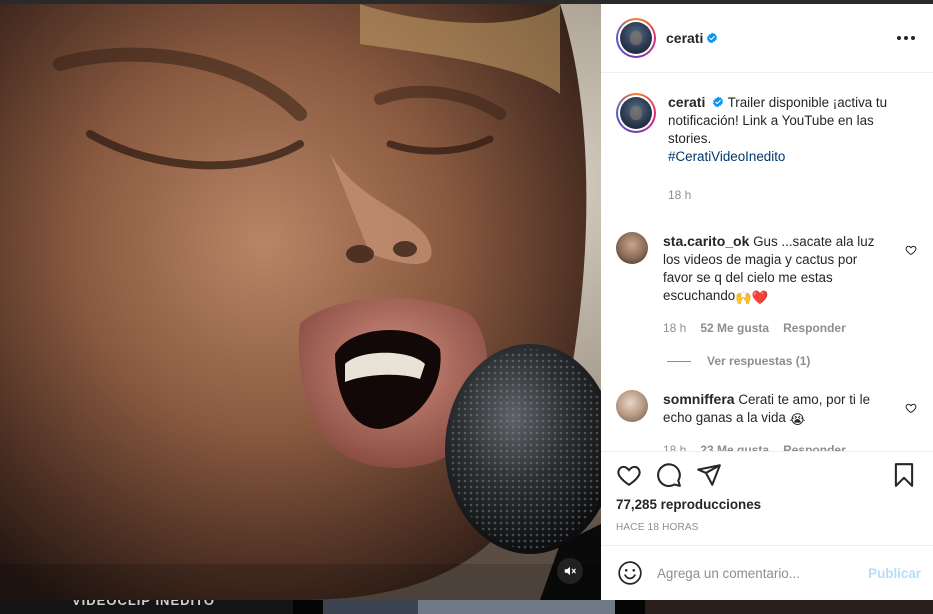 This screenshot has width=933, height=614. What do you see at coordinates (780, 157) in the screenshot?
I see `caption-hashtag: #CeratiVideoInedito` at bounding box center [780, 157].